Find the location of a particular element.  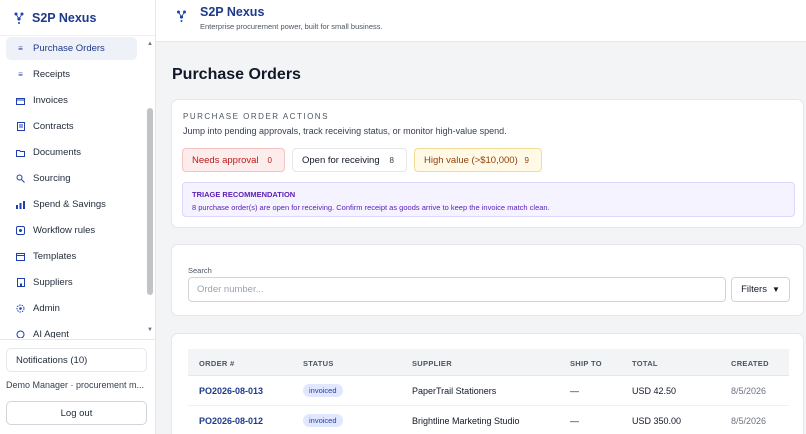

notifications-button: Notifications (10) is located at coordinates (76, 360).